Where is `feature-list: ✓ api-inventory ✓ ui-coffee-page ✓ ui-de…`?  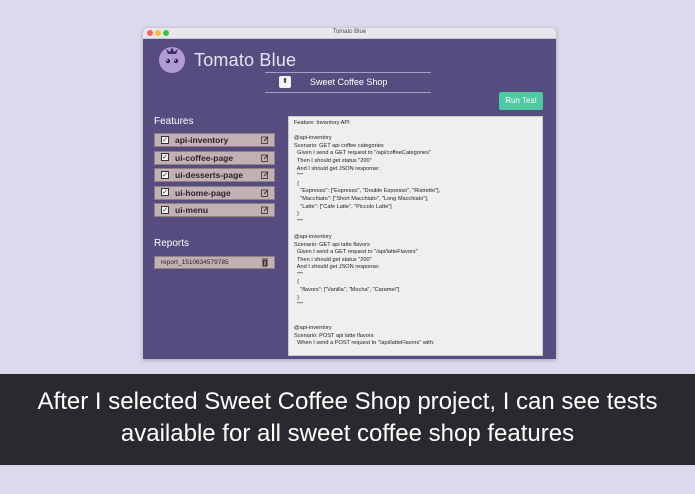
feature-list: ✓ api-inventory ✓ ui-coffee-page ✓ ui-de… is located at coordinates (214, 177).